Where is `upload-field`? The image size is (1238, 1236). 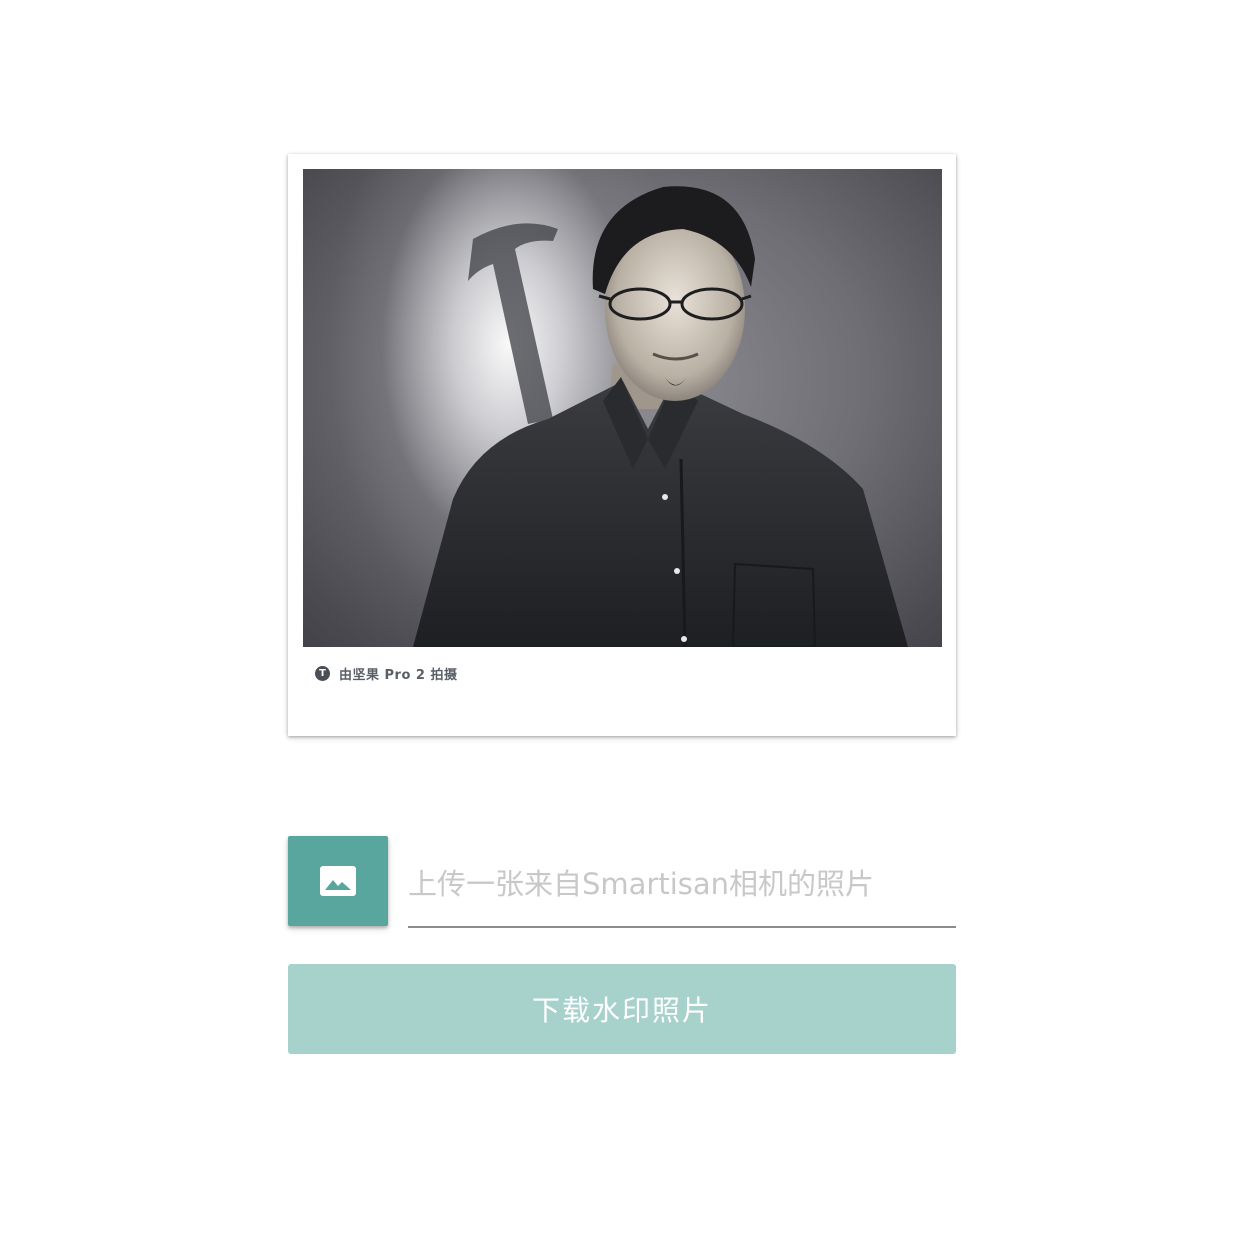 upload-field is located at coordinates (682, 887).